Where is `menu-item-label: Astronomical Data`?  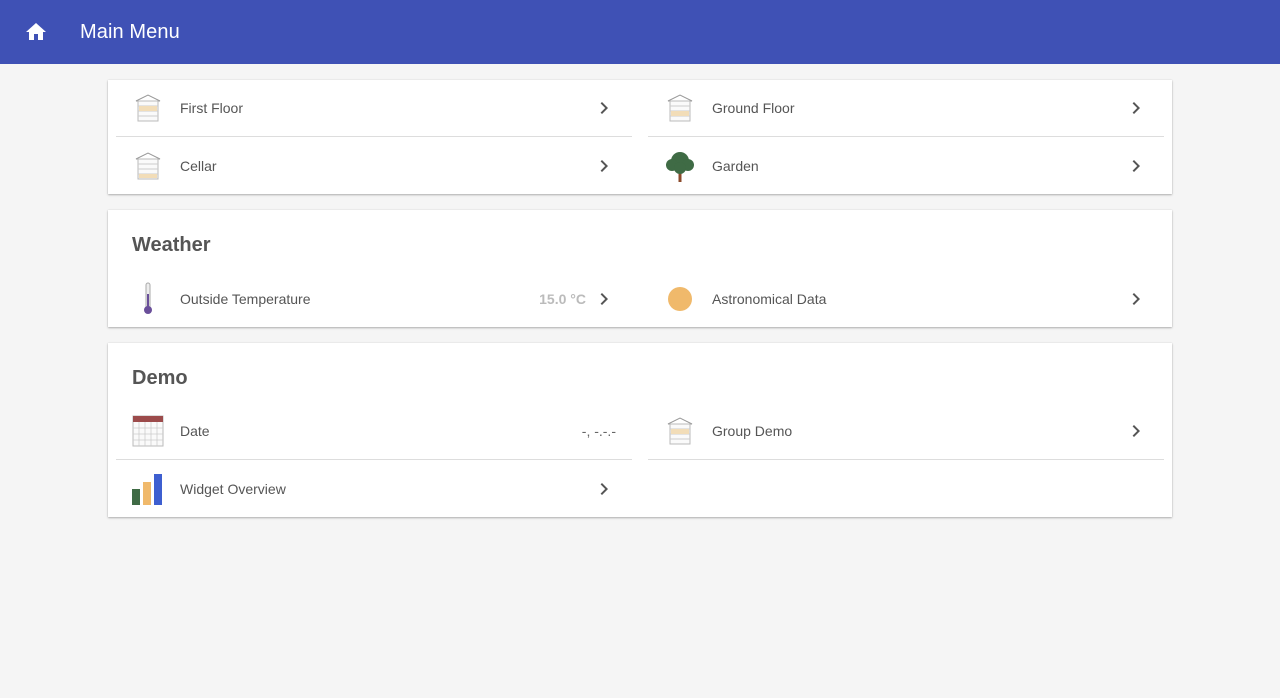
menu-item-label: Astronomical Data is located at coordinates (769, 298).